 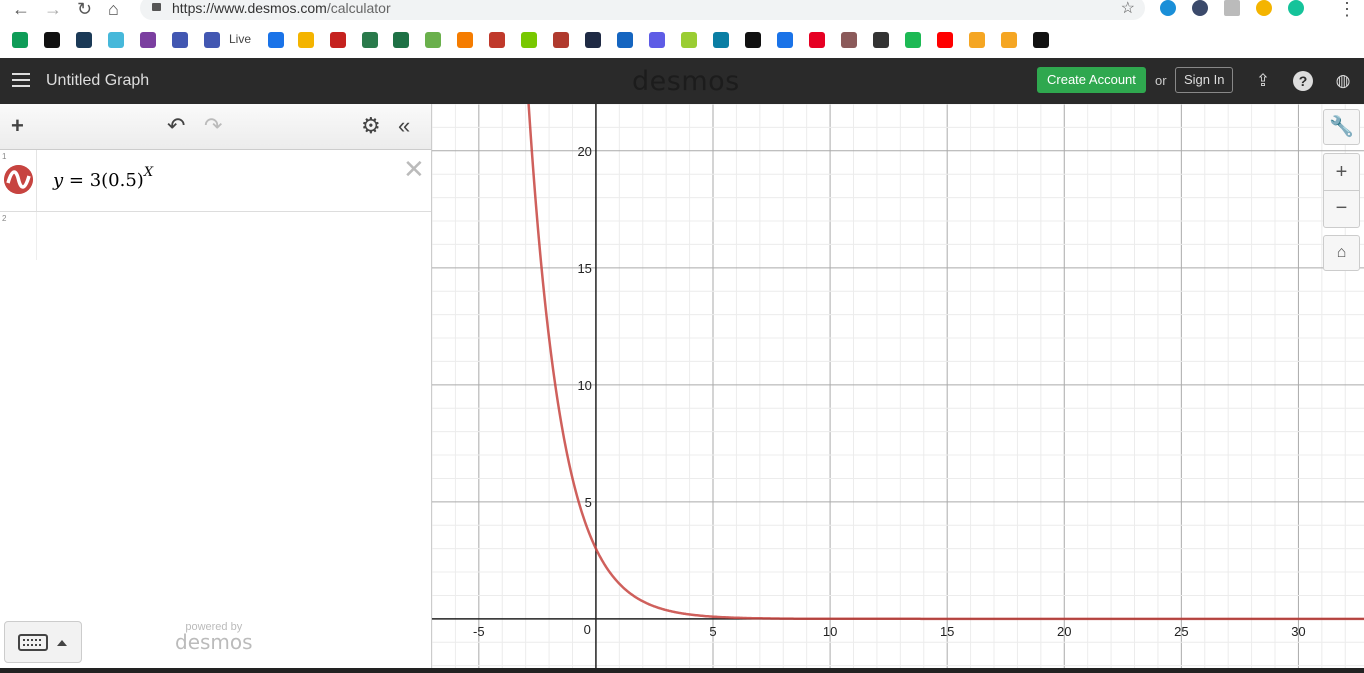 What do you see at coordinates (401, 40) in the screenshot?
I see `cengage-bookmark-icon` at bounding box center [401, 40].